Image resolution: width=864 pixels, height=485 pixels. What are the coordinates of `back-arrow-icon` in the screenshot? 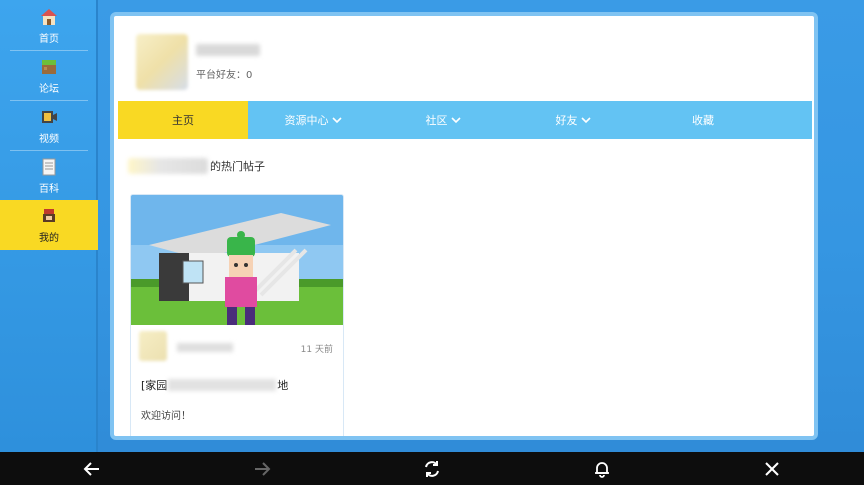 It's located at (91, 468).